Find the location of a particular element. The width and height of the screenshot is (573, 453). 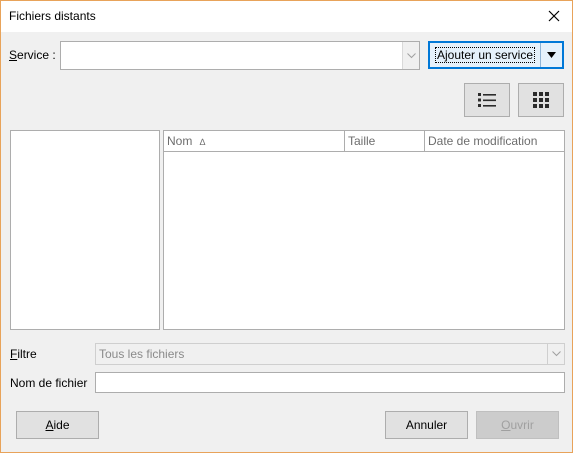

help-button: Aide is located at coordinates (57, 425).